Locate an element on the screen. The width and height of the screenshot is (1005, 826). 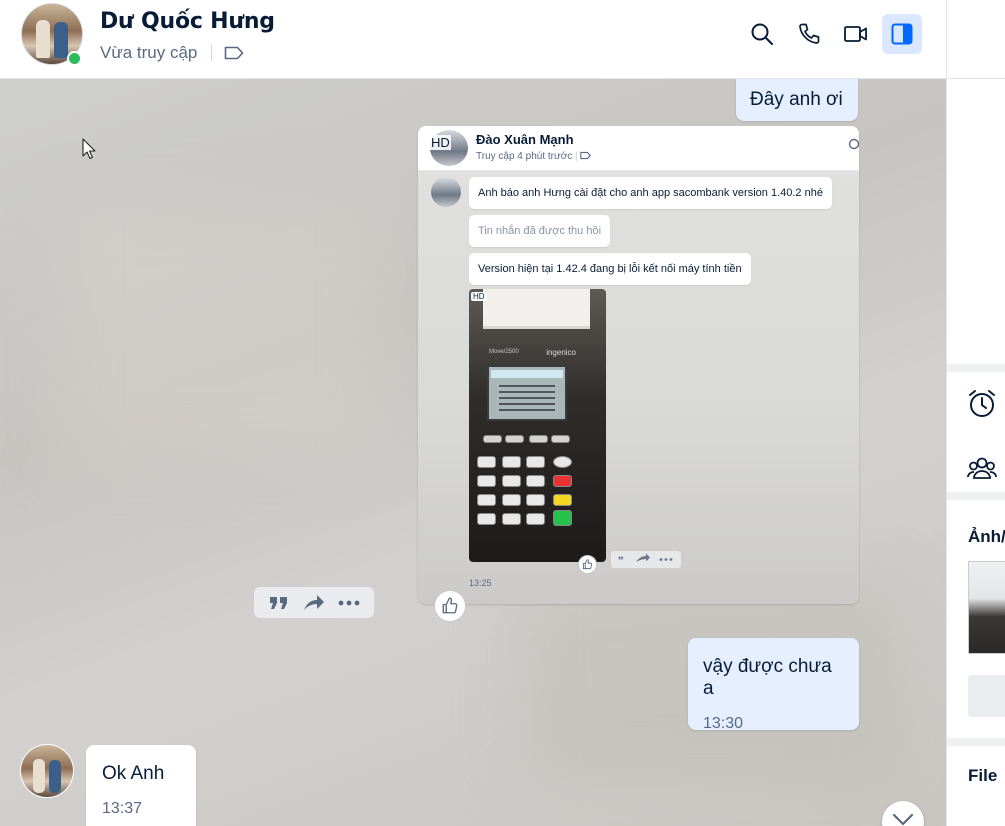
screenshot-header: HD Đào Xuân Mạnh Truy cập 4 phút trước | is located at coordinates (638, 148).